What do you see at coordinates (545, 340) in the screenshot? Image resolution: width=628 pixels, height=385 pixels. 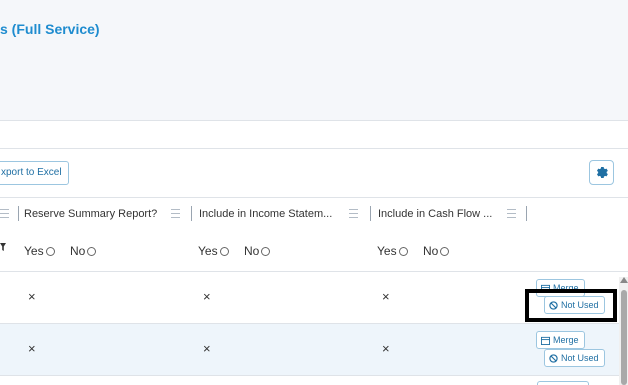 I see `calendar-icon` at bounding box center [545, 340].